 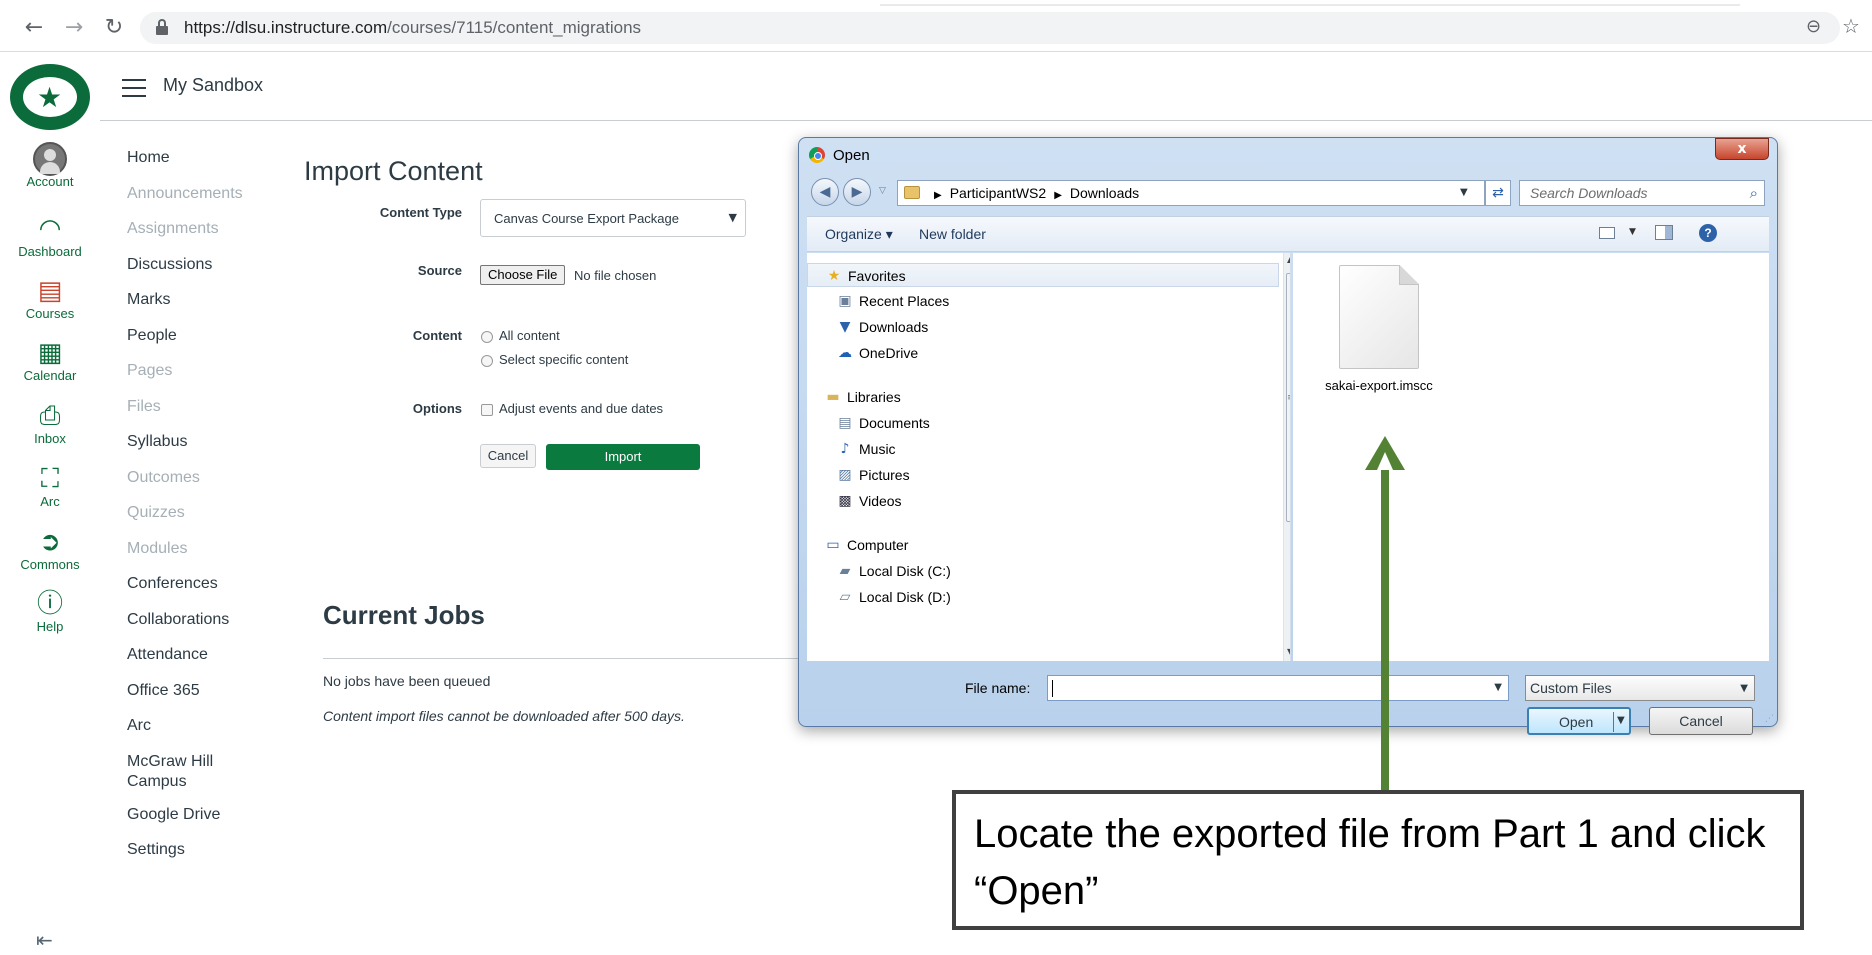 What do you see at coordinates (1701, 721) in the screenshot?
I see `dialog-cancel-button: Cancel` at bounding box center [1701, 721].